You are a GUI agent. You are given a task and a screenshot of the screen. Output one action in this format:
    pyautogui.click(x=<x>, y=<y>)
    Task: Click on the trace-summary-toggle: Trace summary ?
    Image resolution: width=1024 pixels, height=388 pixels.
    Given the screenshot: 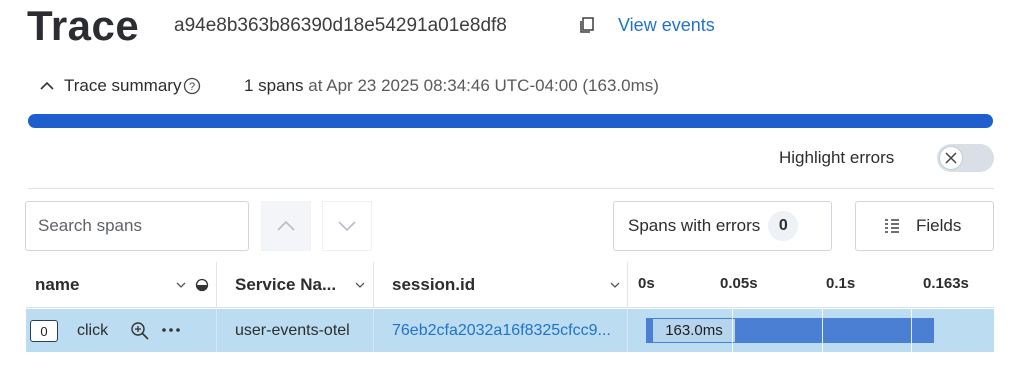 What is the action you would take?
    pyautogui.click(x=119, y=86)
    